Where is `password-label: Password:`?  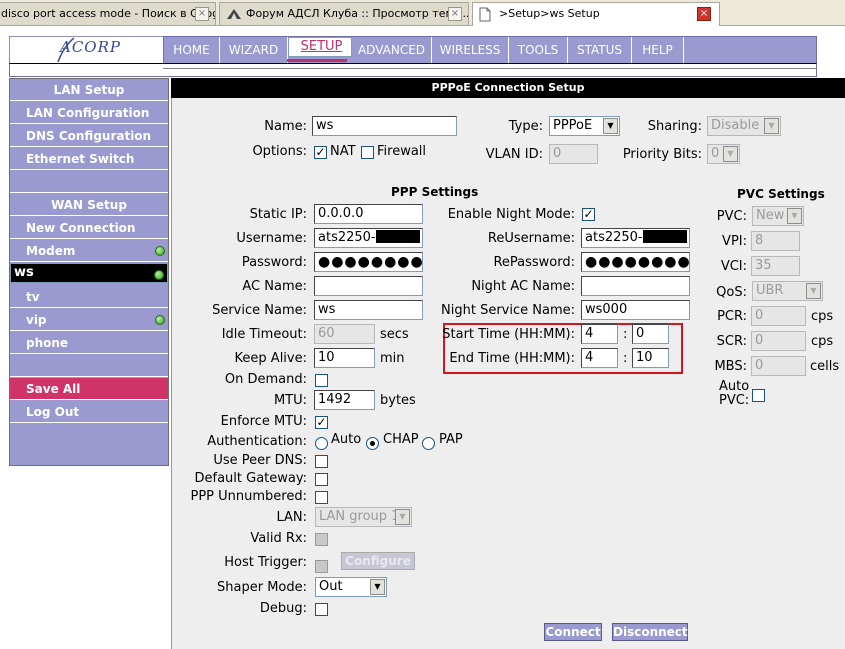
password-label: Password: is located at coordinates (274, 262).